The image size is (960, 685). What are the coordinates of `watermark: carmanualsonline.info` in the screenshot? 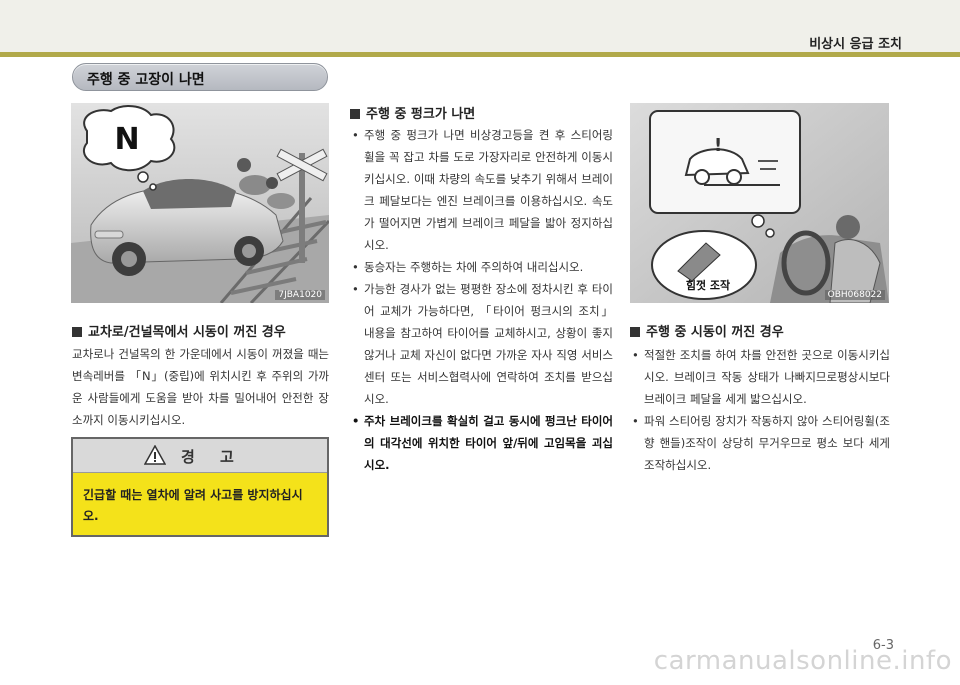 It's located at (802, 661).